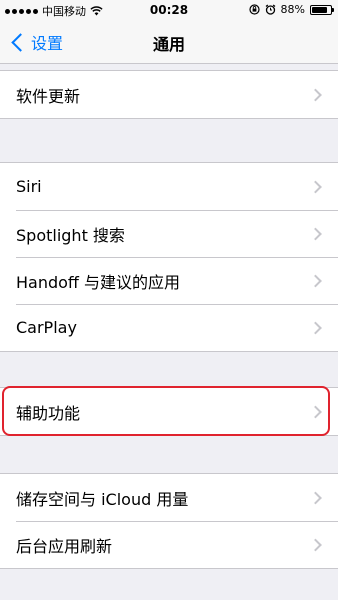  I want to click on list-item-label: 储存空间与 iCloud 用量, so click(102, 499).